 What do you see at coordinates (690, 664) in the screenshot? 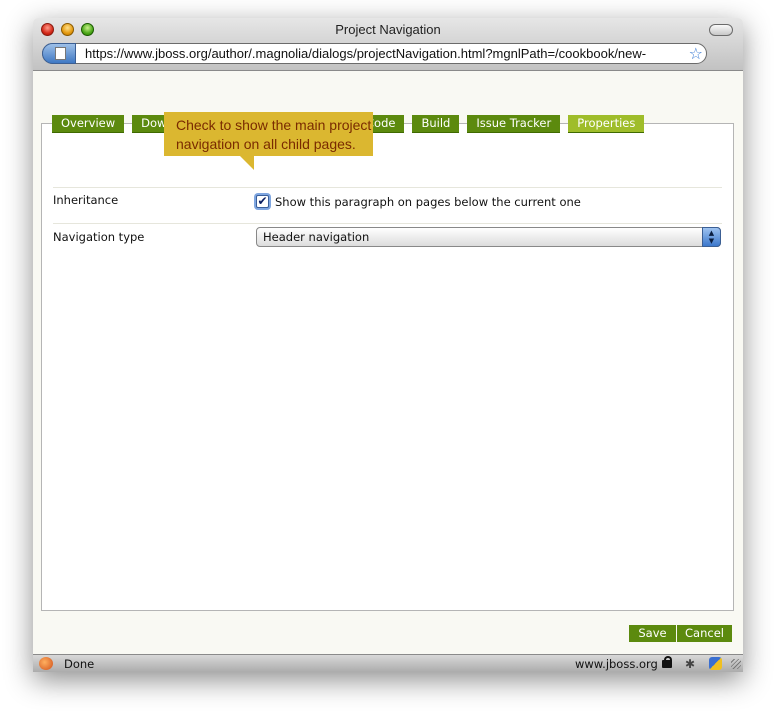
I see `firebug-icon: ✱` at bounding box center [690, 664].